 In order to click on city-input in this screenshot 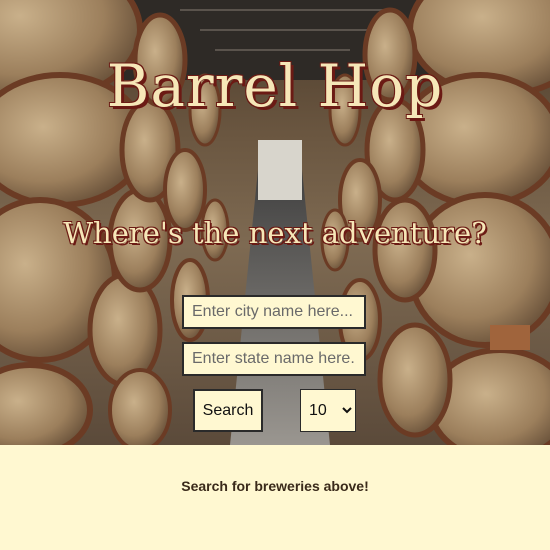, I will do `click(274, 312)`.